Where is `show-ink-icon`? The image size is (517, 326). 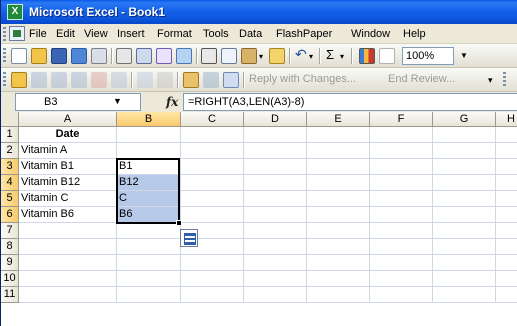 show-ink-icon is located at coordinates (145, 80).